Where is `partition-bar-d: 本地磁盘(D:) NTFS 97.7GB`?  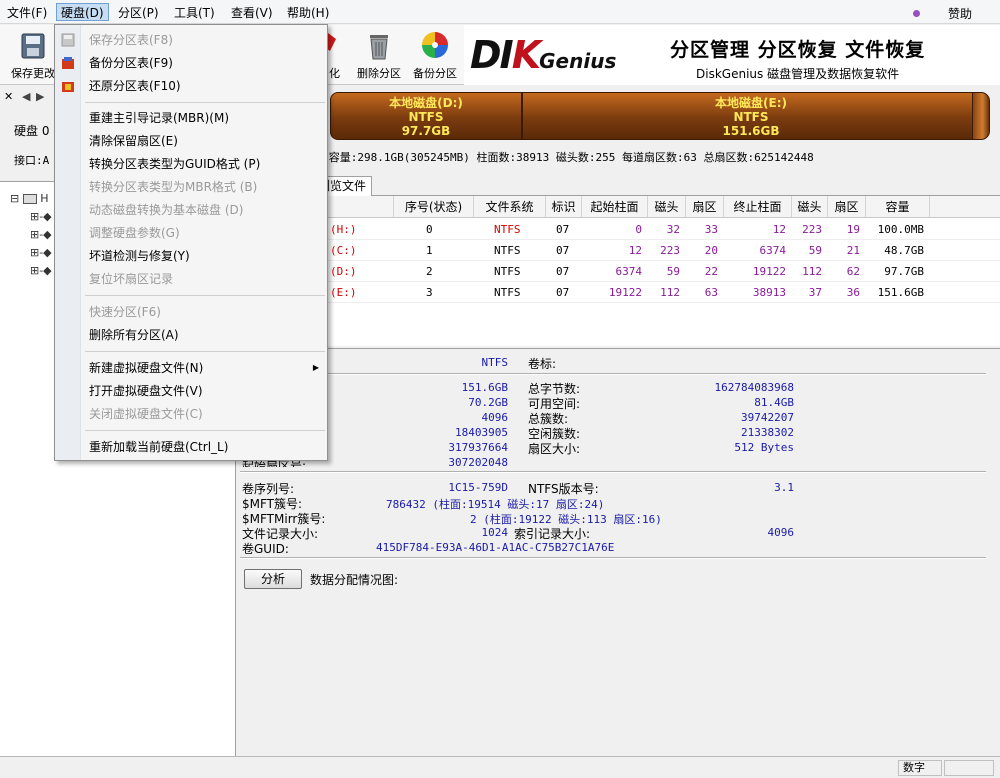
partition-bar-d: 本地磁盘(D:) NTFS 97.7GB is located at coordinates (426, 116).